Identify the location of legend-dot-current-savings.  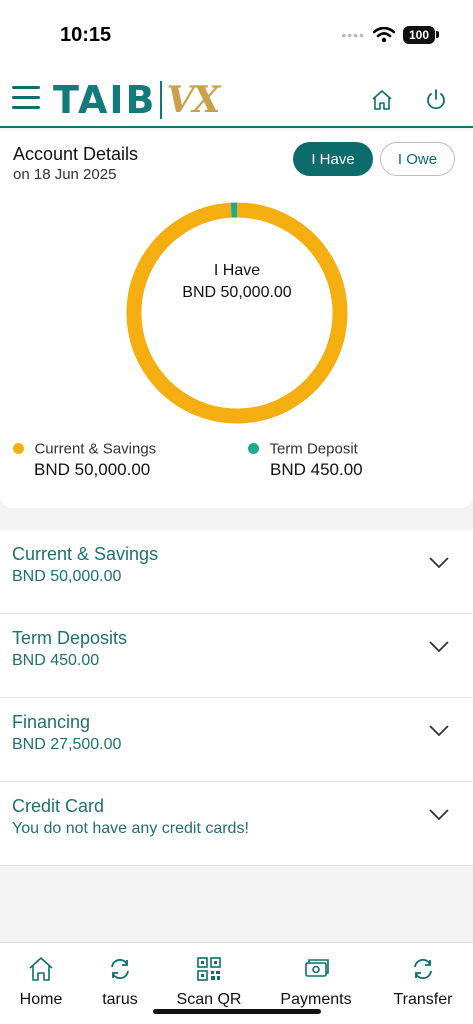
(18, 449).